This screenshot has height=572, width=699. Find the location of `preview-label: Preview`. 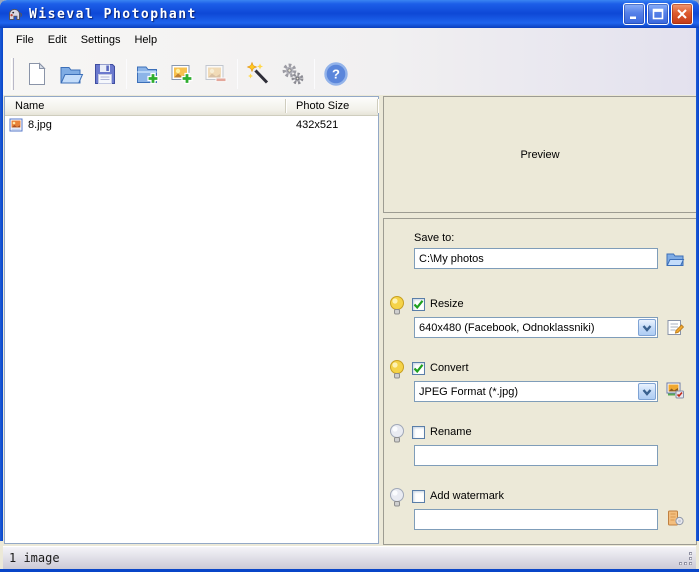

preview-label: Preview is located at coordinates (540, 154).